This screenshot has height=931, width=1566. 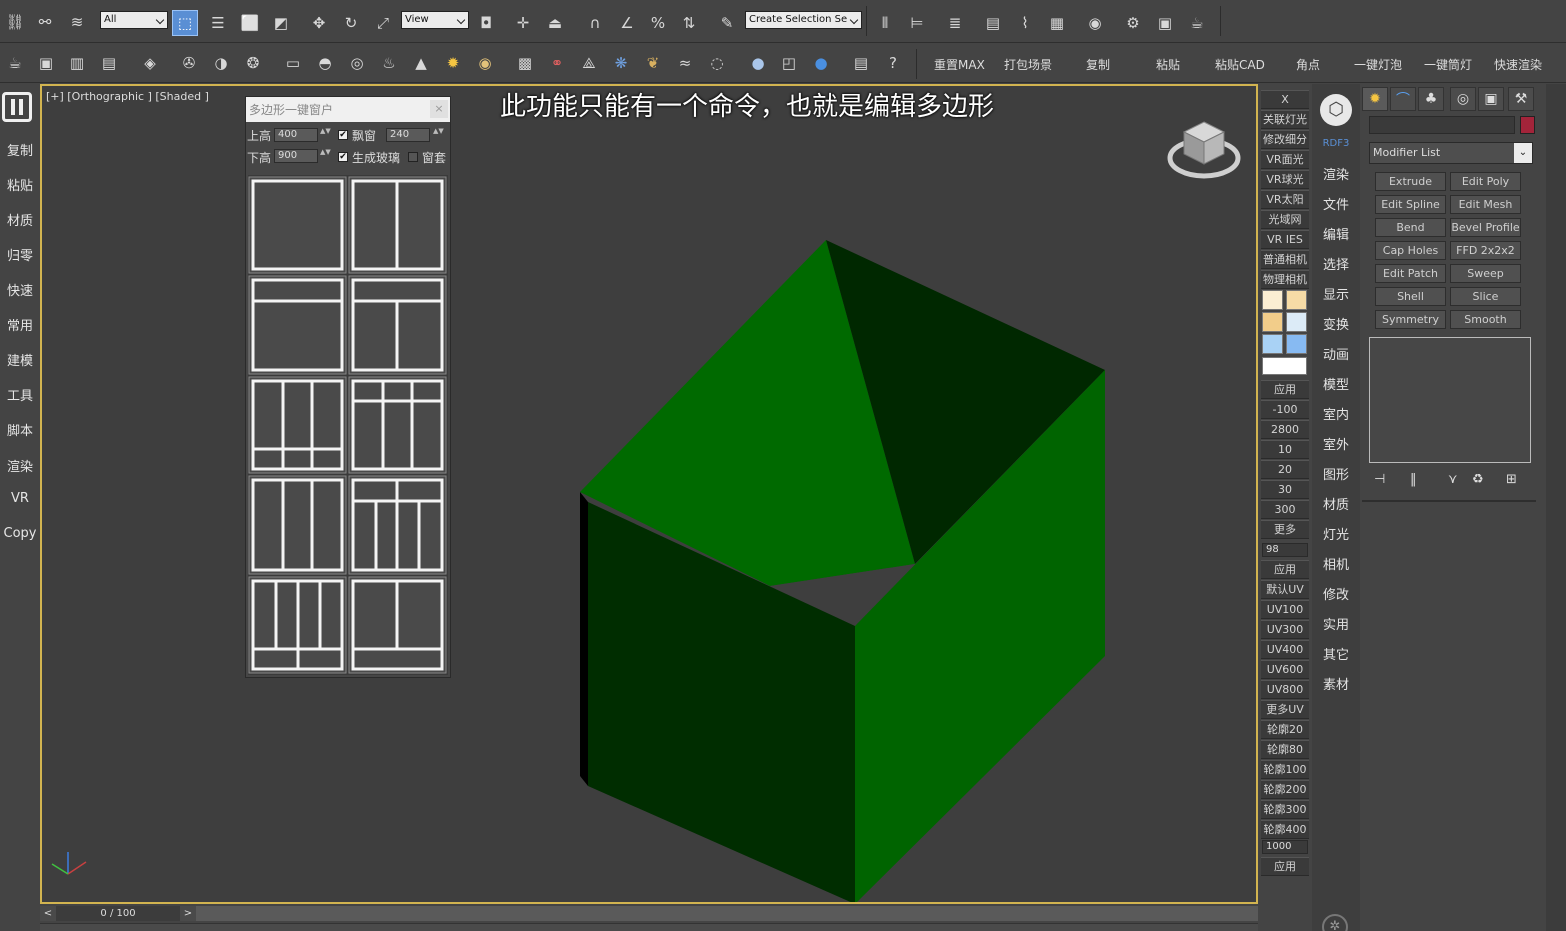 I want to click on tag-icon: ◈, so click(x=150, y=63).